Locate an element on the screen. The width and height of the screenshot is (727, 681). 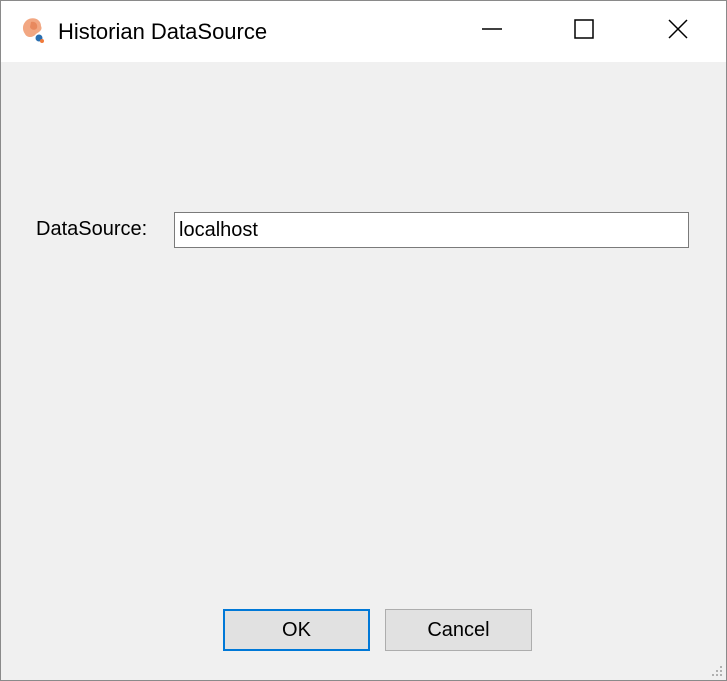
close-button is located at coordinates (678, 31).